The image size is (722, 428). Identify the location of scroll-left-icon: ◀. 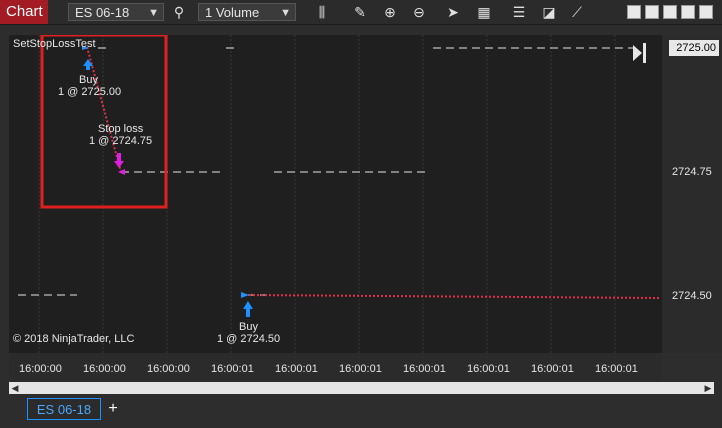
(15, 388).